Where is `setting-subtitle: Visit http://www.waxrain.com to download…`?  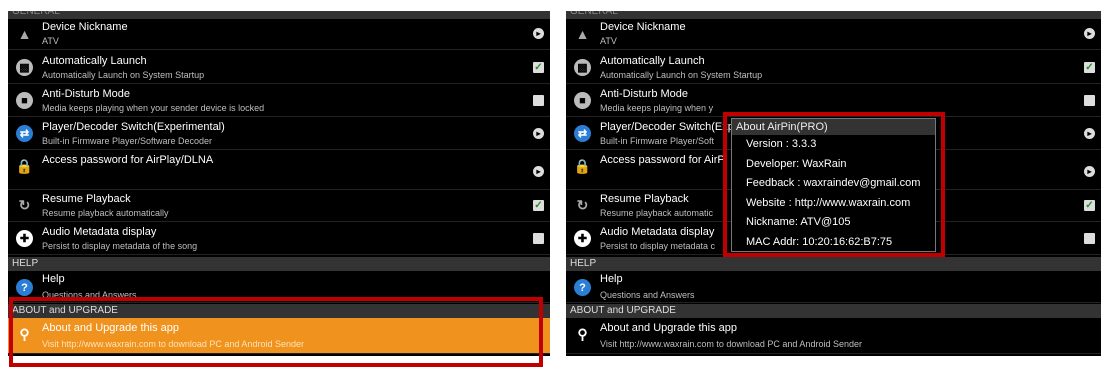 setting-subtitle: Visit http://www.waxrain.com to download… is located at coordinates (731, 344).